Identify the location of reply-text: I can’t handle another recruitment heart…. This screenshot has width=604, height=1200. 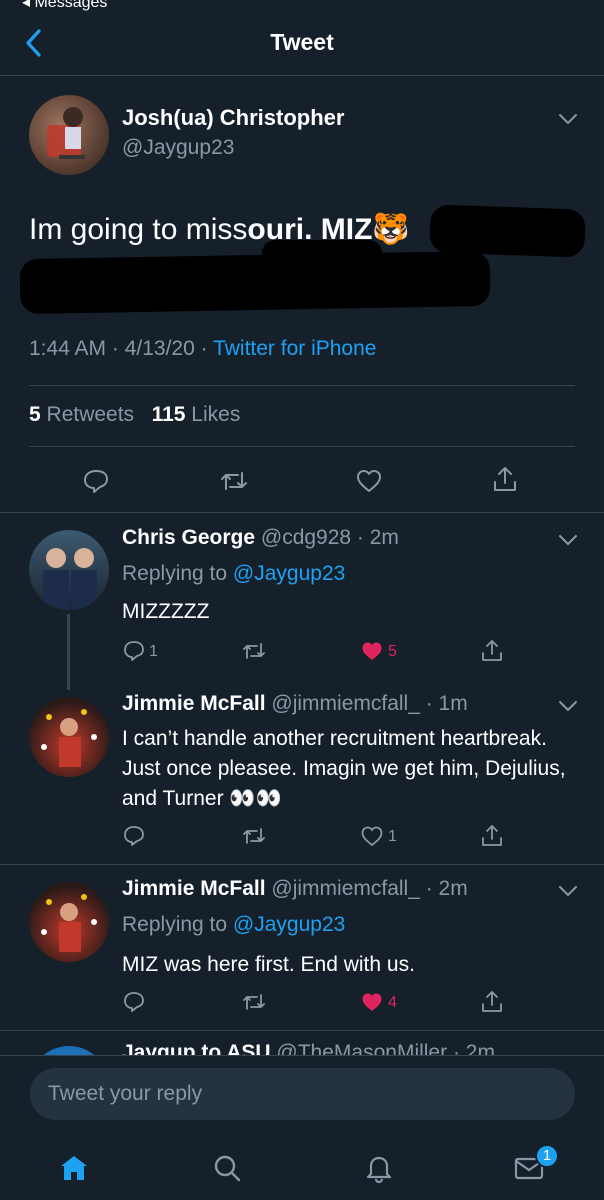
(344, 768).